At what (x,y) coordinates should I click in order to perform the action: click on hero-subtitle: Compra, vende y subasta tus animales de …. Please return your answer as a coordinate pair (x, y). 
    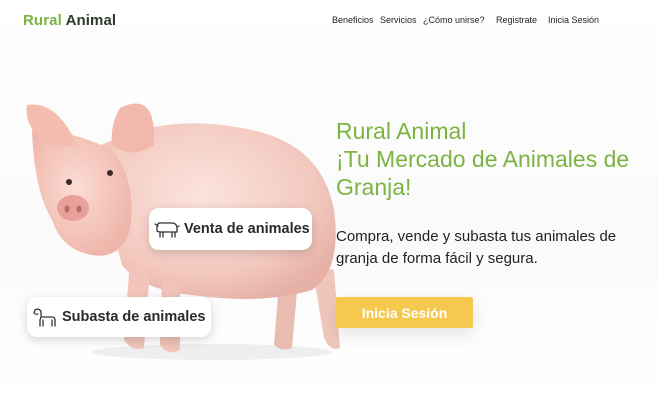
    Looking at the image, I should click on (476, 247).